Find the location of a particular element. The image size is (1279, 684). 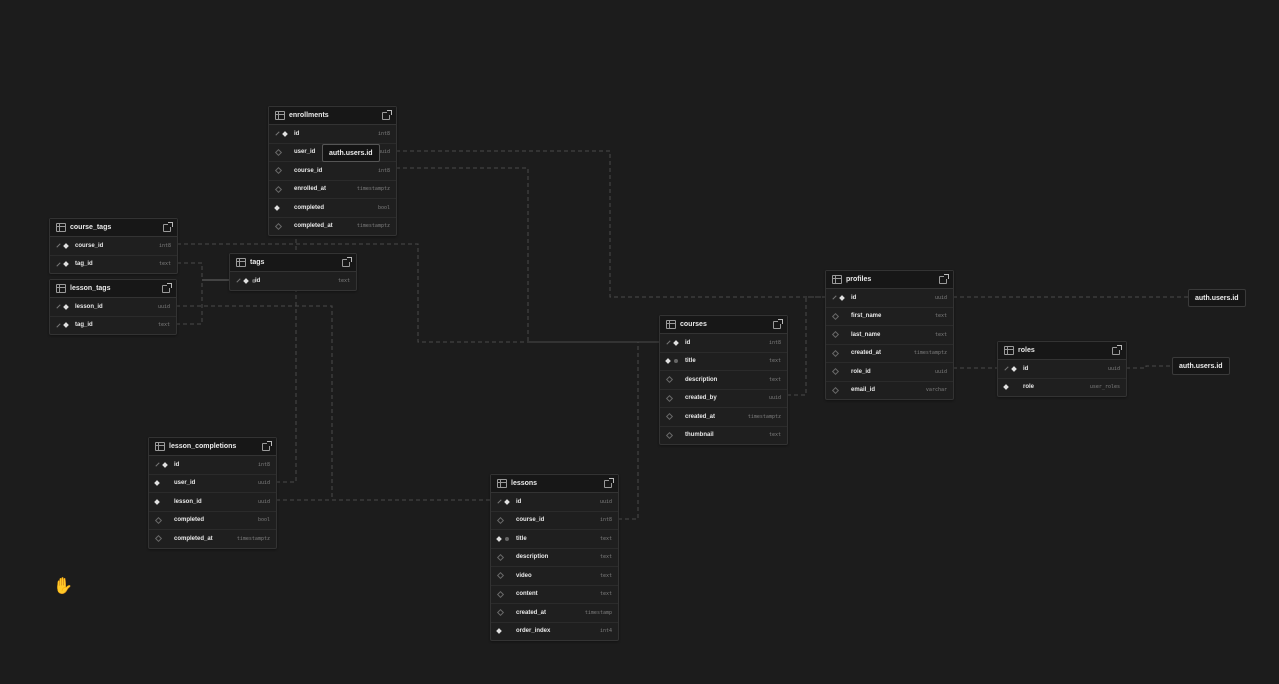

column-row-first-name: first_name text is located at coordinates (889, 317).